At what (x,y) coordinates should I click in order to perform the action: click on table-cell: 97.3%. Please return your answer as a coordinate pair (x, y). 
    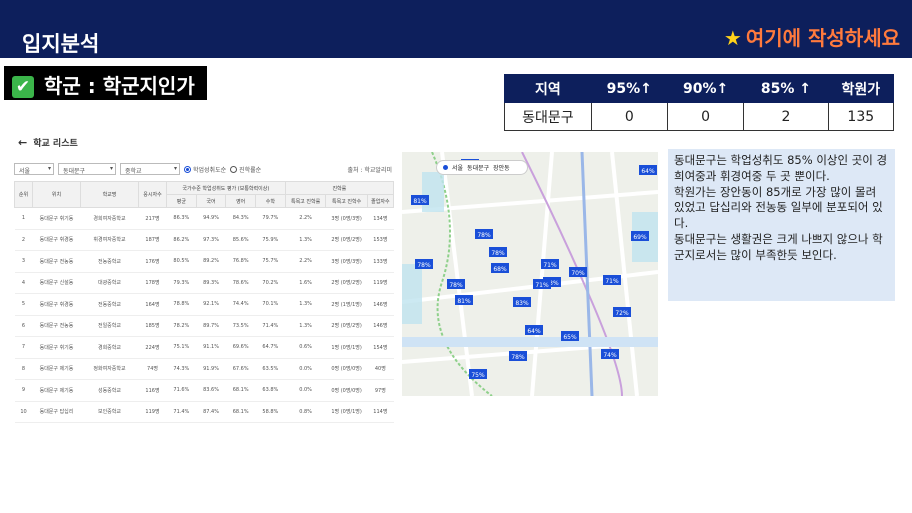
    Looking at the image, I should click on (211, 240).